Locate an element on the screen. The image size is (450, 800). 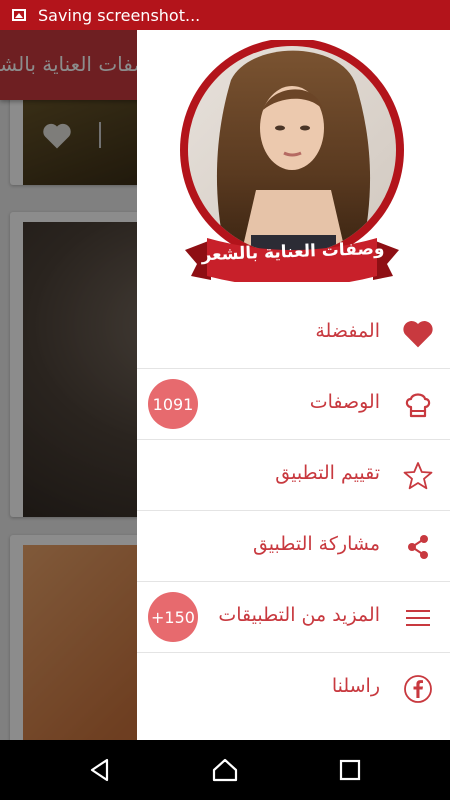
menu-item-more-apps: المزيد من التطبيقات +150 is located at coordinates (293, 617).